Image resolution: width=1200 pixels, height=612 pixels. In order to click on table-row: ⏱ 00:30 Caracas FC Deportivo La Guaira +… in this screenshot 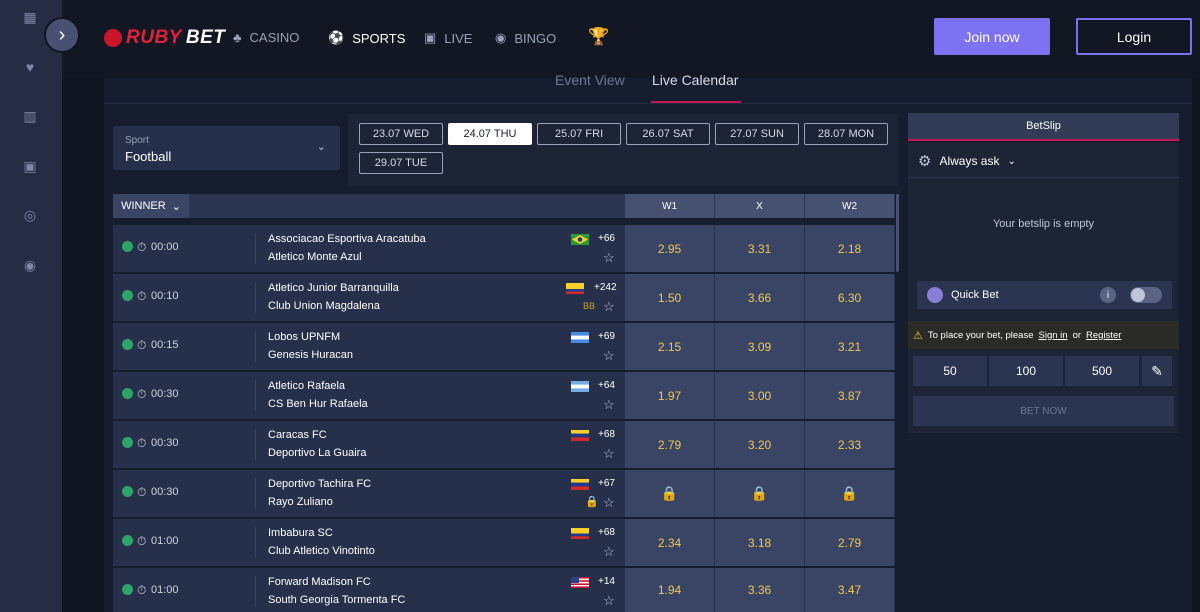, I will do `click(504, 444)`.